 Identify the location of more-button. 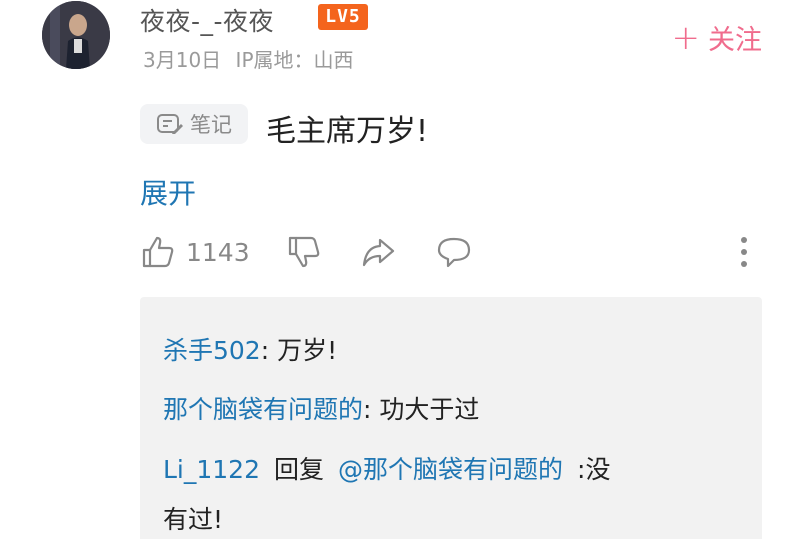
(744, 252).